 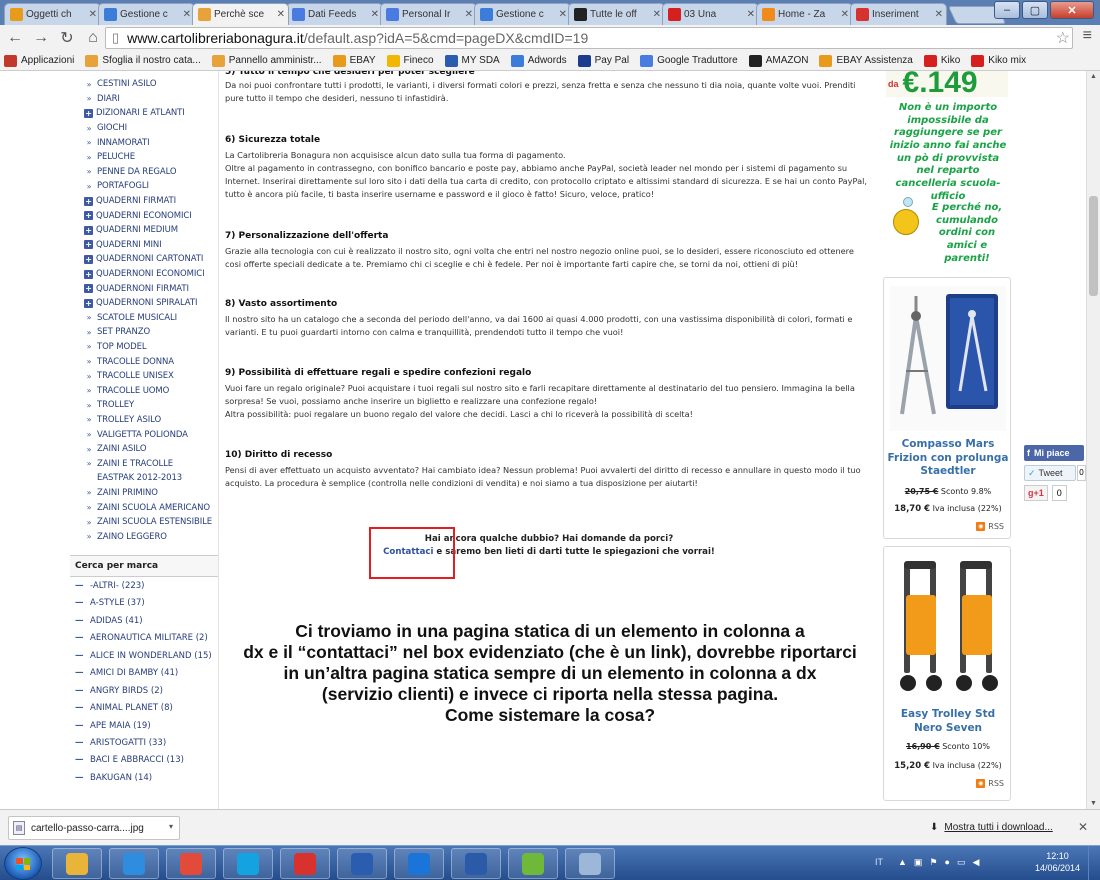 What do you see at coordinates (428, 14) in the screenshot?
I see `tab-google: Personal Ir ✕` at bounding box center [428, 14].